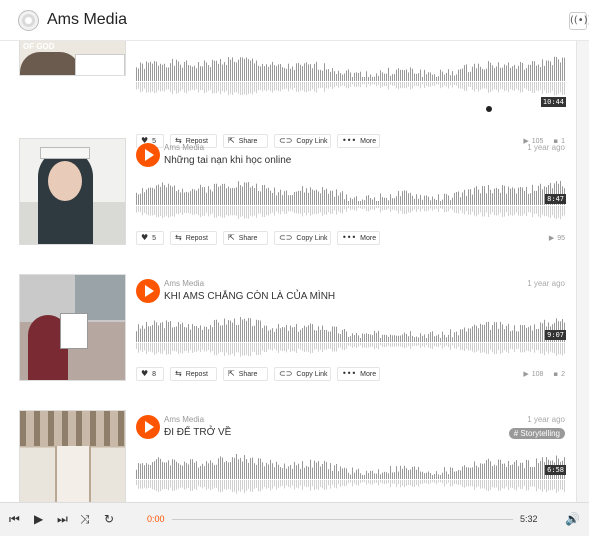 This screenshot has height=536, width=589. Describe the element at coordinates (85, 519) in the screenshot. I see `shuffle-icon: ⤨` at that location.